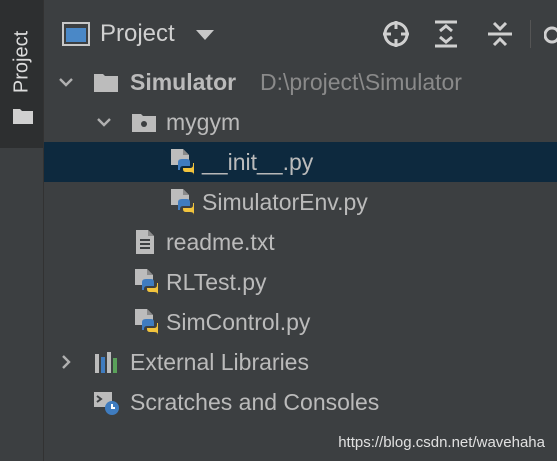  What do you see at coordinates (66, 362) in the screenshot?
I see `chevron-right-icon` at bounding box center [66, 362].